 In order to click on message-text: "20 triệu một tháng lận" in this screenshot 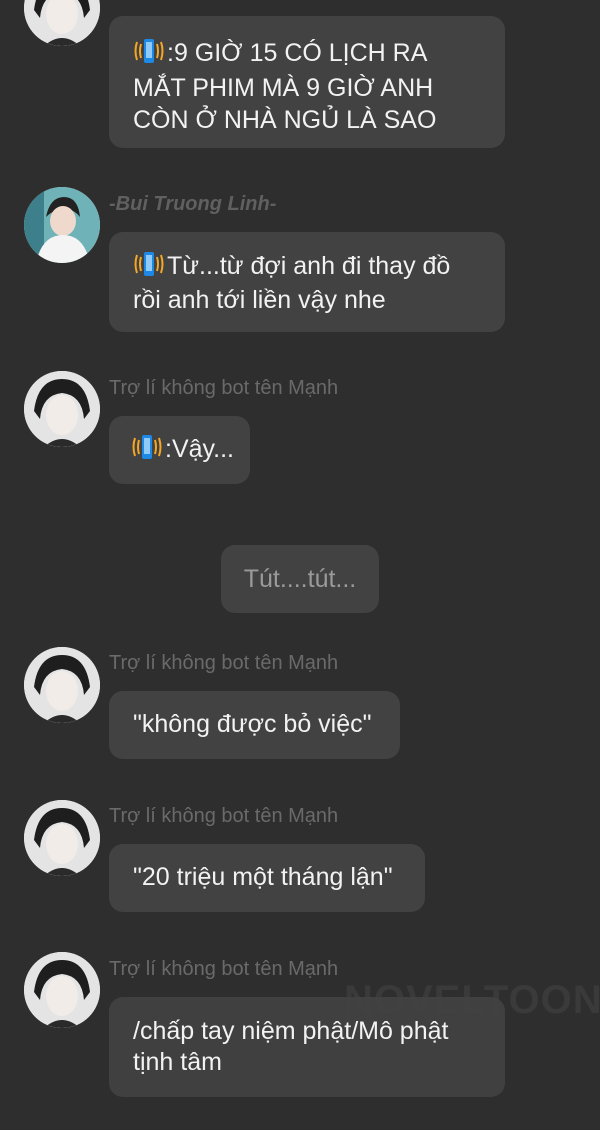, I will do `click(263, 877)`.